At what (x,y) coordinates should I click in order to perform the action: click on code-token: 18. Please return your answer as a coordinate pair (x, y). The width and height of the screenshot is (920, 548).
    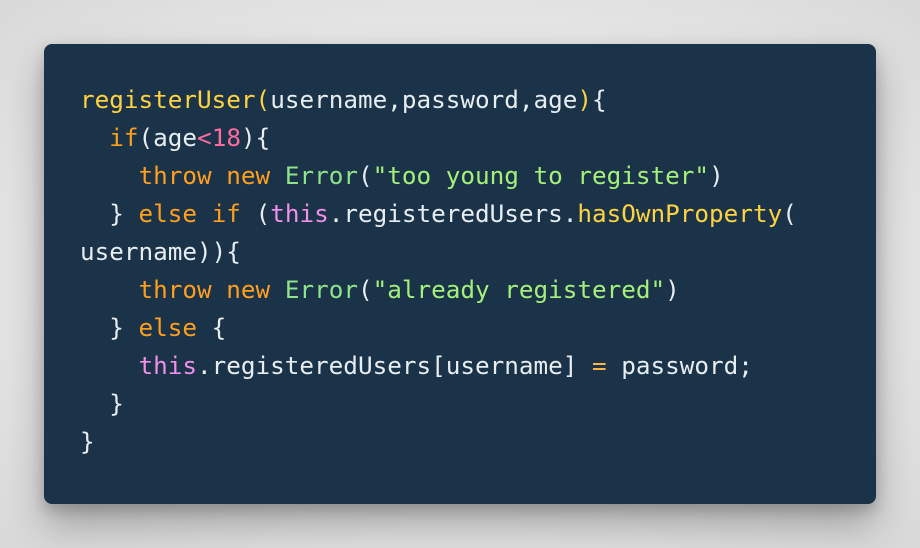
    Looking at the image, I should click on (226, 137).